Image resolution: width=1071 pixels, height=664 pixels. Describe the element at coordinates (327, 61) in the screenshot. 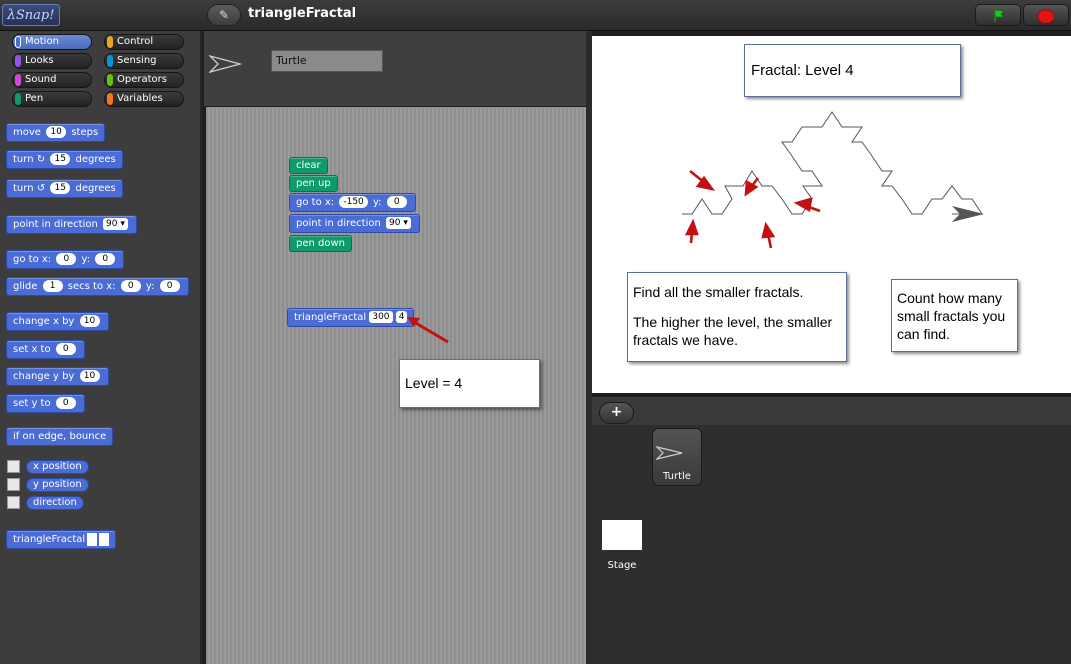

I see `sprite-name-field: Turtle` at that location.